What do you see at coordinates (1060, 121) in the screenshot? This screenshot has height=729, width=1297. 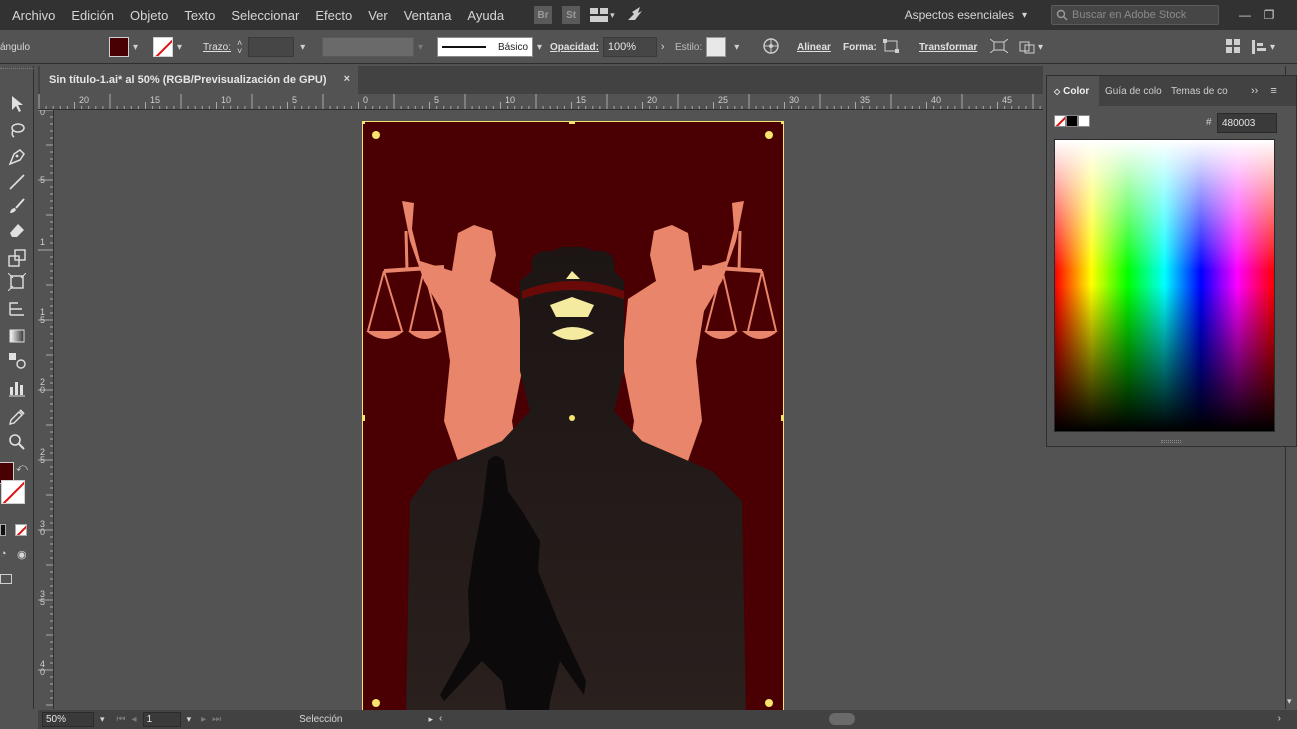 I see `none-swatch` at bounding box center [1060, 121].